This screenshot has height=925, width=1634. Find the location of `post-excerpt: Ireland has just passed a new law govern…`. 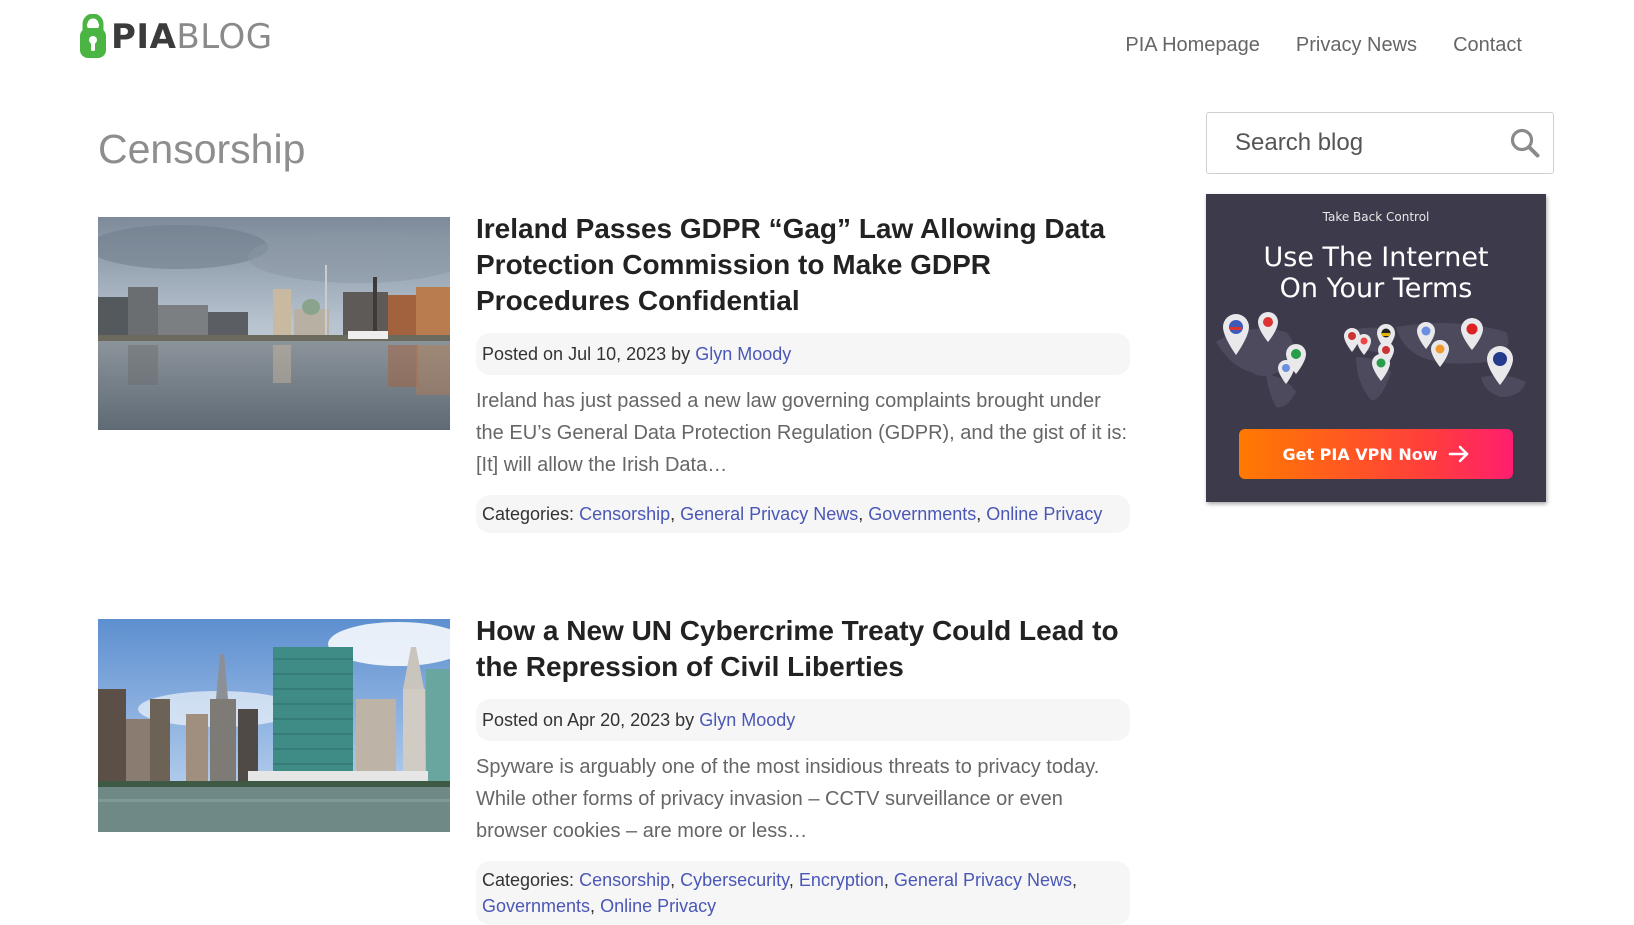

post-excerpt: Ireland has just passed a new law govern… is located at coordinates (802, 433).